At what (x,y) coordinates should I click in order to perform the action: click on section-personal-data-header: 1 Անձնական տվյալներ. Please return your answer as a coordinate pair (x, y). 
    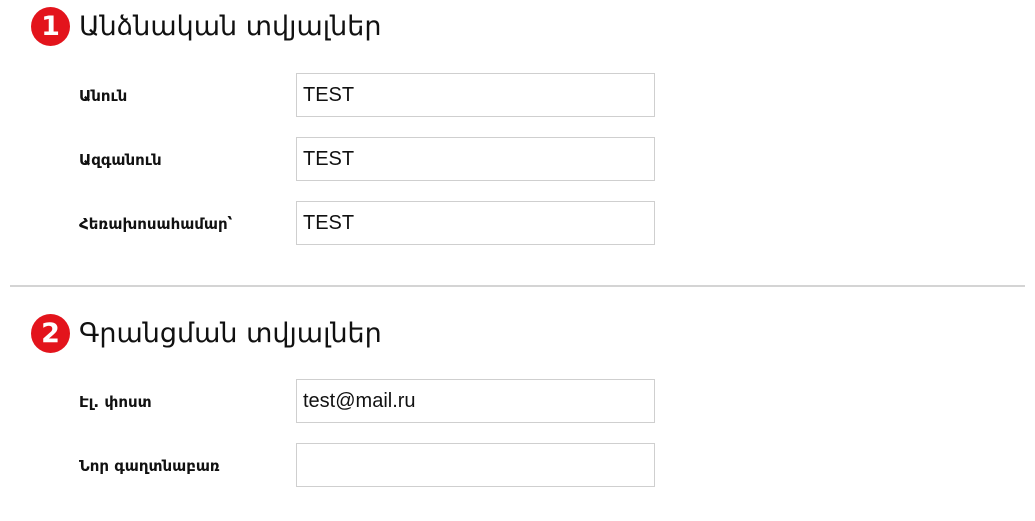
    Looking at the image, I should click on (206, 26).